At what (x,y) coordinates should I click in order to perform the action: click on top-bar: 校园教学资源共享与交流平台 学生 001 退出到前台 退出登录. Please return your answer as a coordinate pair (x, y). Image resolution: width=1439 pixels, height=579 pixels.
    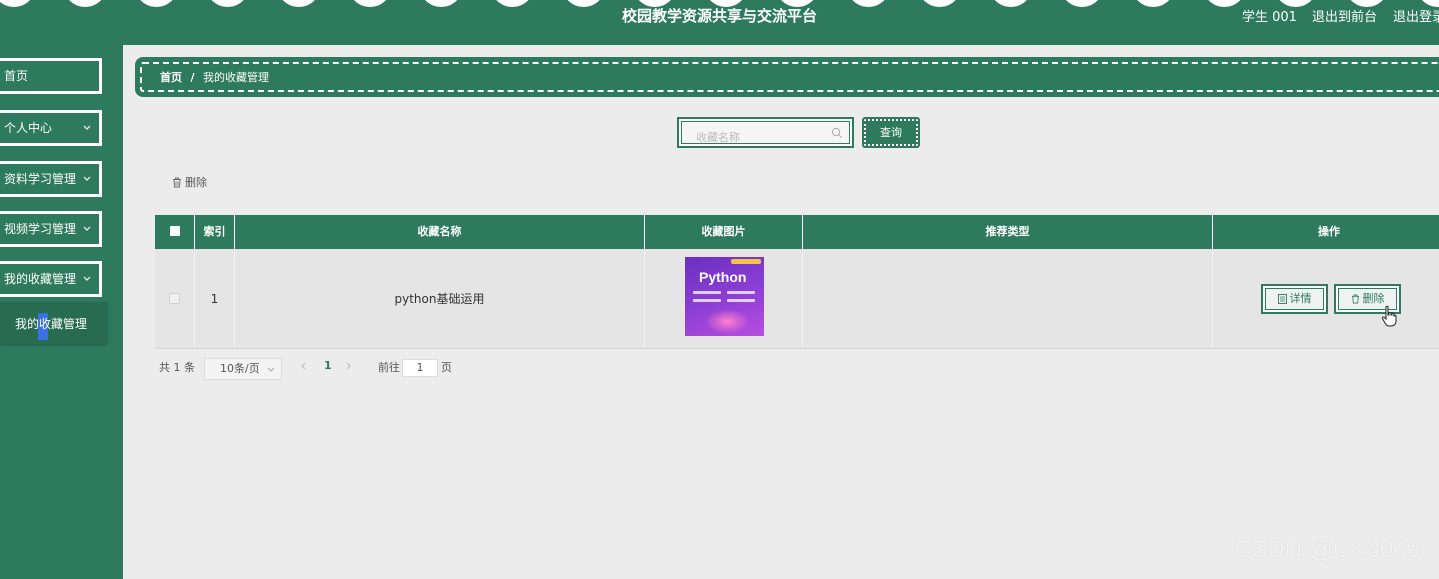
    Looking at the image, I should click on (719, 22).